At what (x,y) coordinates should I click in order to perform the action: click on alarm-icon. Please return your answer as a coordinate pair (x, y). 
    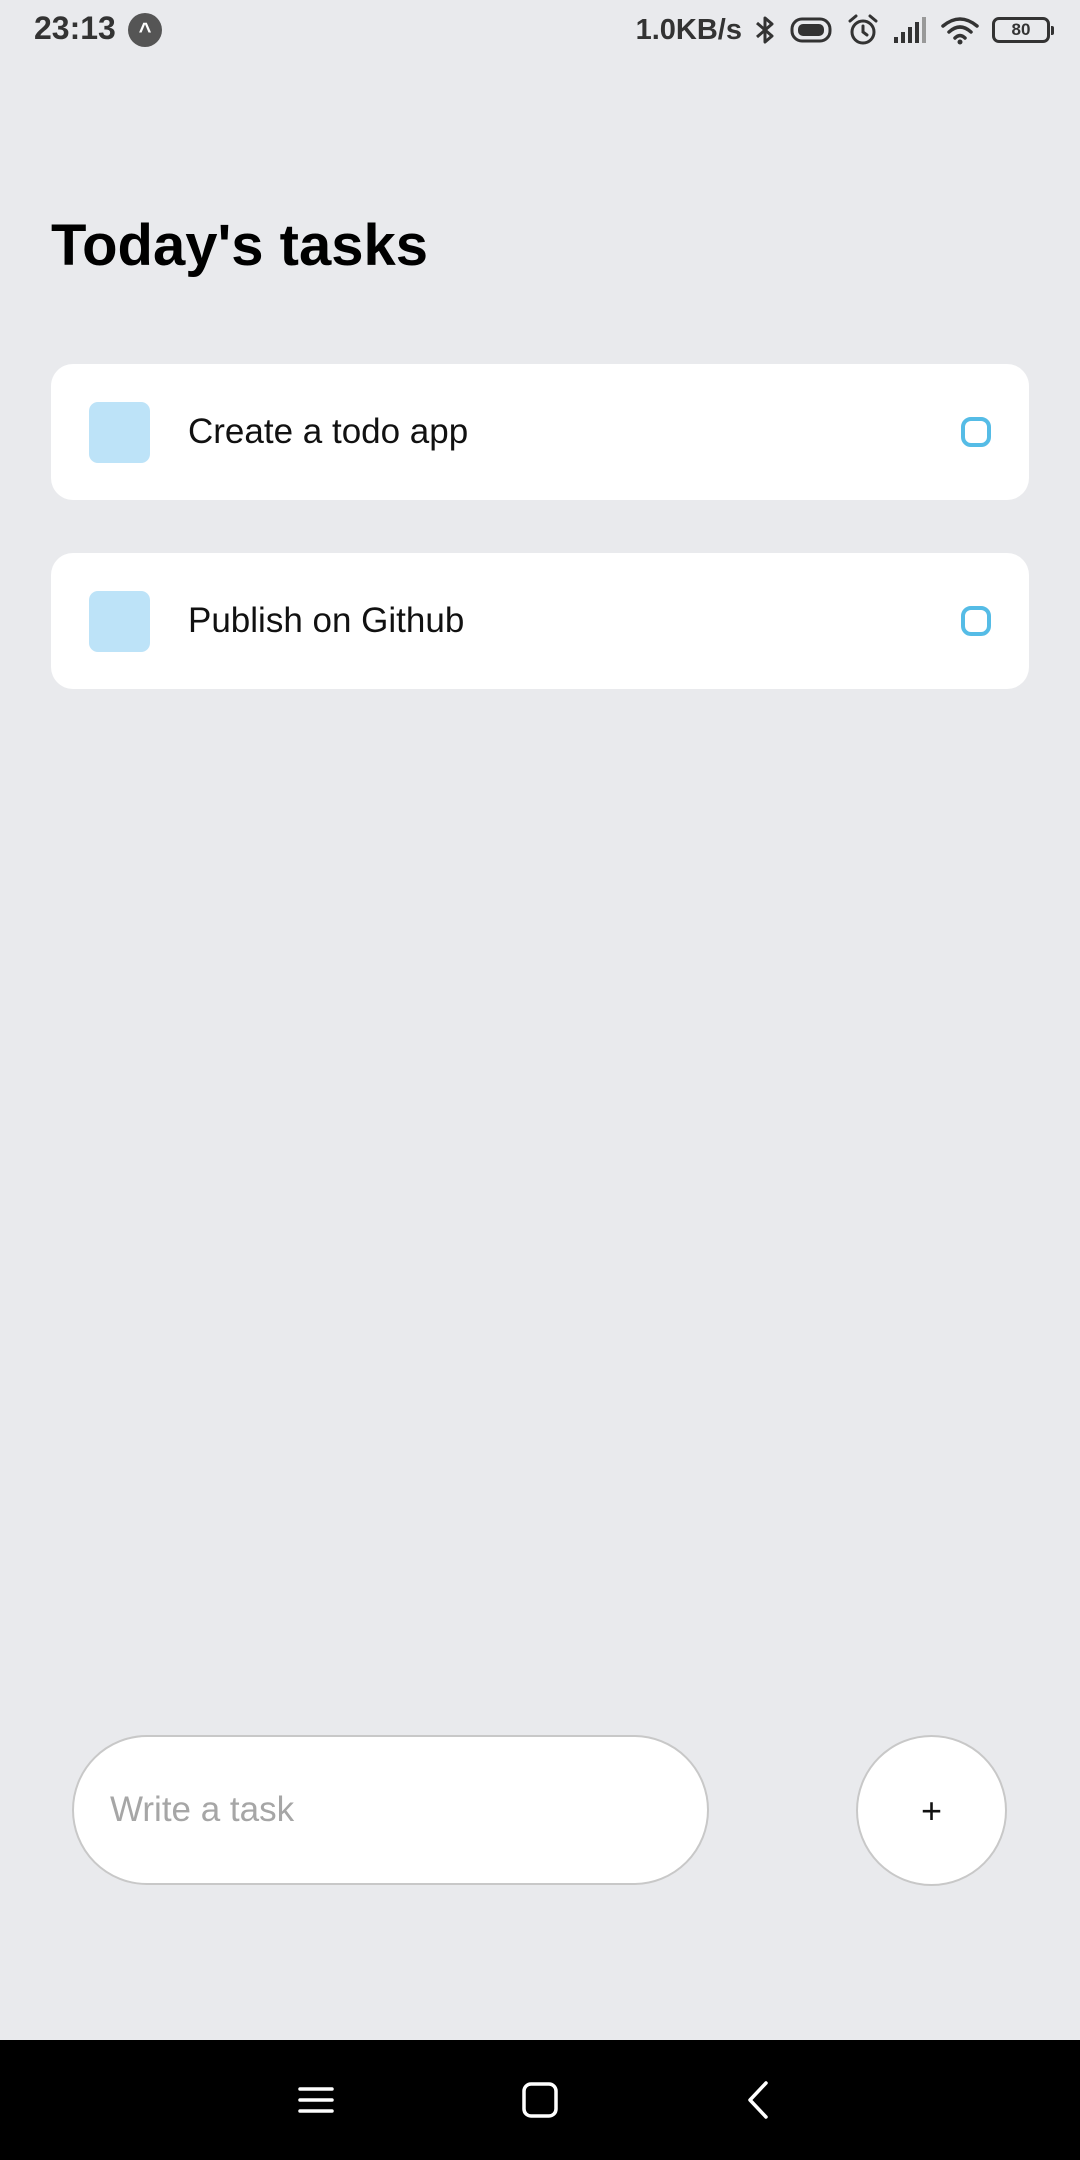
    Looking at the image, I should click on (863, 29).